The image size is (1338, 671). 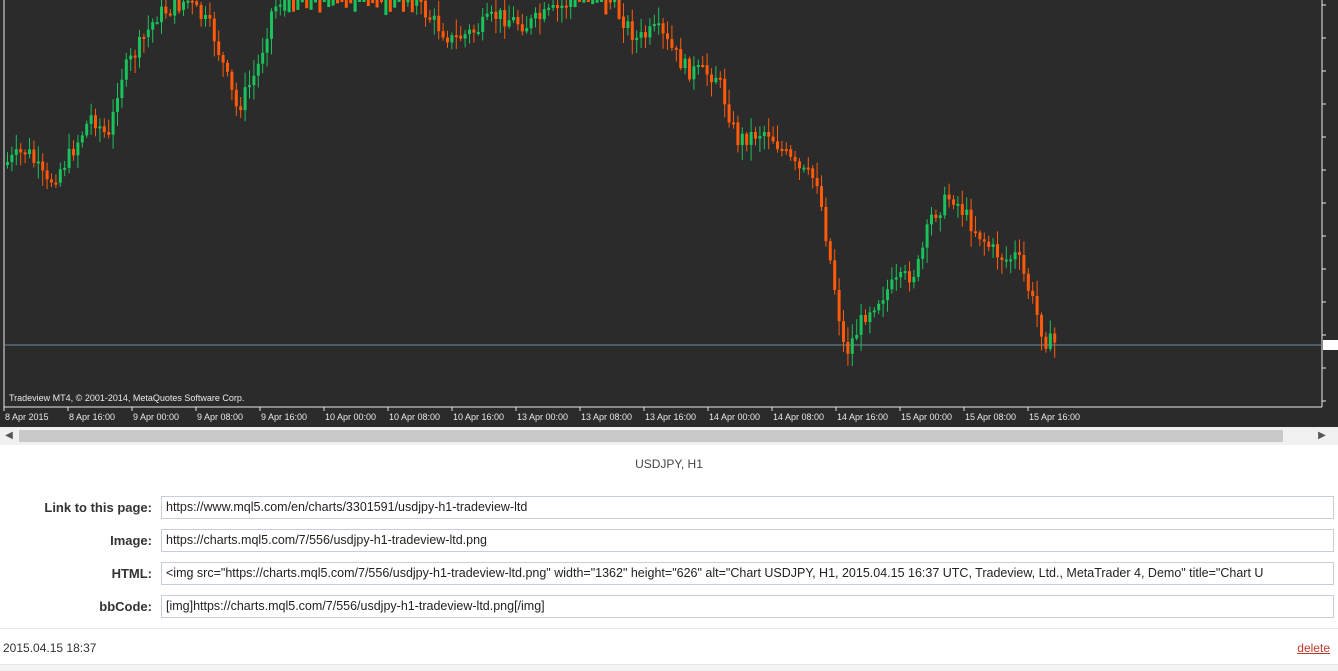 What do you see at coordinates (651, 436) in the screenshot?
I see `scroll-thumb` at bounding box center [651, 436].